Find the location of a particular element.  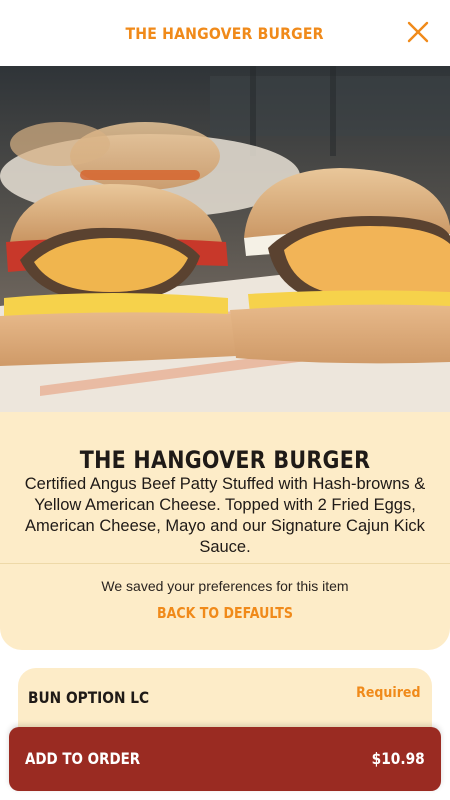

back-to-defaults-button: BACK TO DEFAULTS is located at coordinates (225, 616).